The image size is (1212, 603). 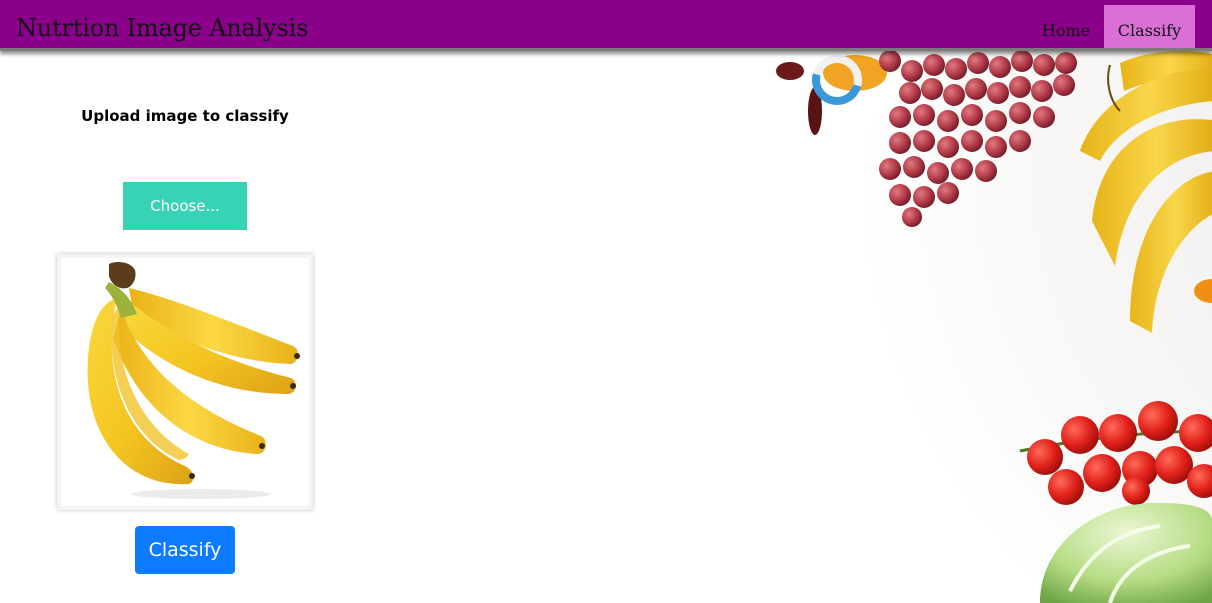 What do you see at coordinates (162, 28) in the screenshot?
I see `brand-title: Nutrtion Image Analysis` at bounding box center [162, 28].